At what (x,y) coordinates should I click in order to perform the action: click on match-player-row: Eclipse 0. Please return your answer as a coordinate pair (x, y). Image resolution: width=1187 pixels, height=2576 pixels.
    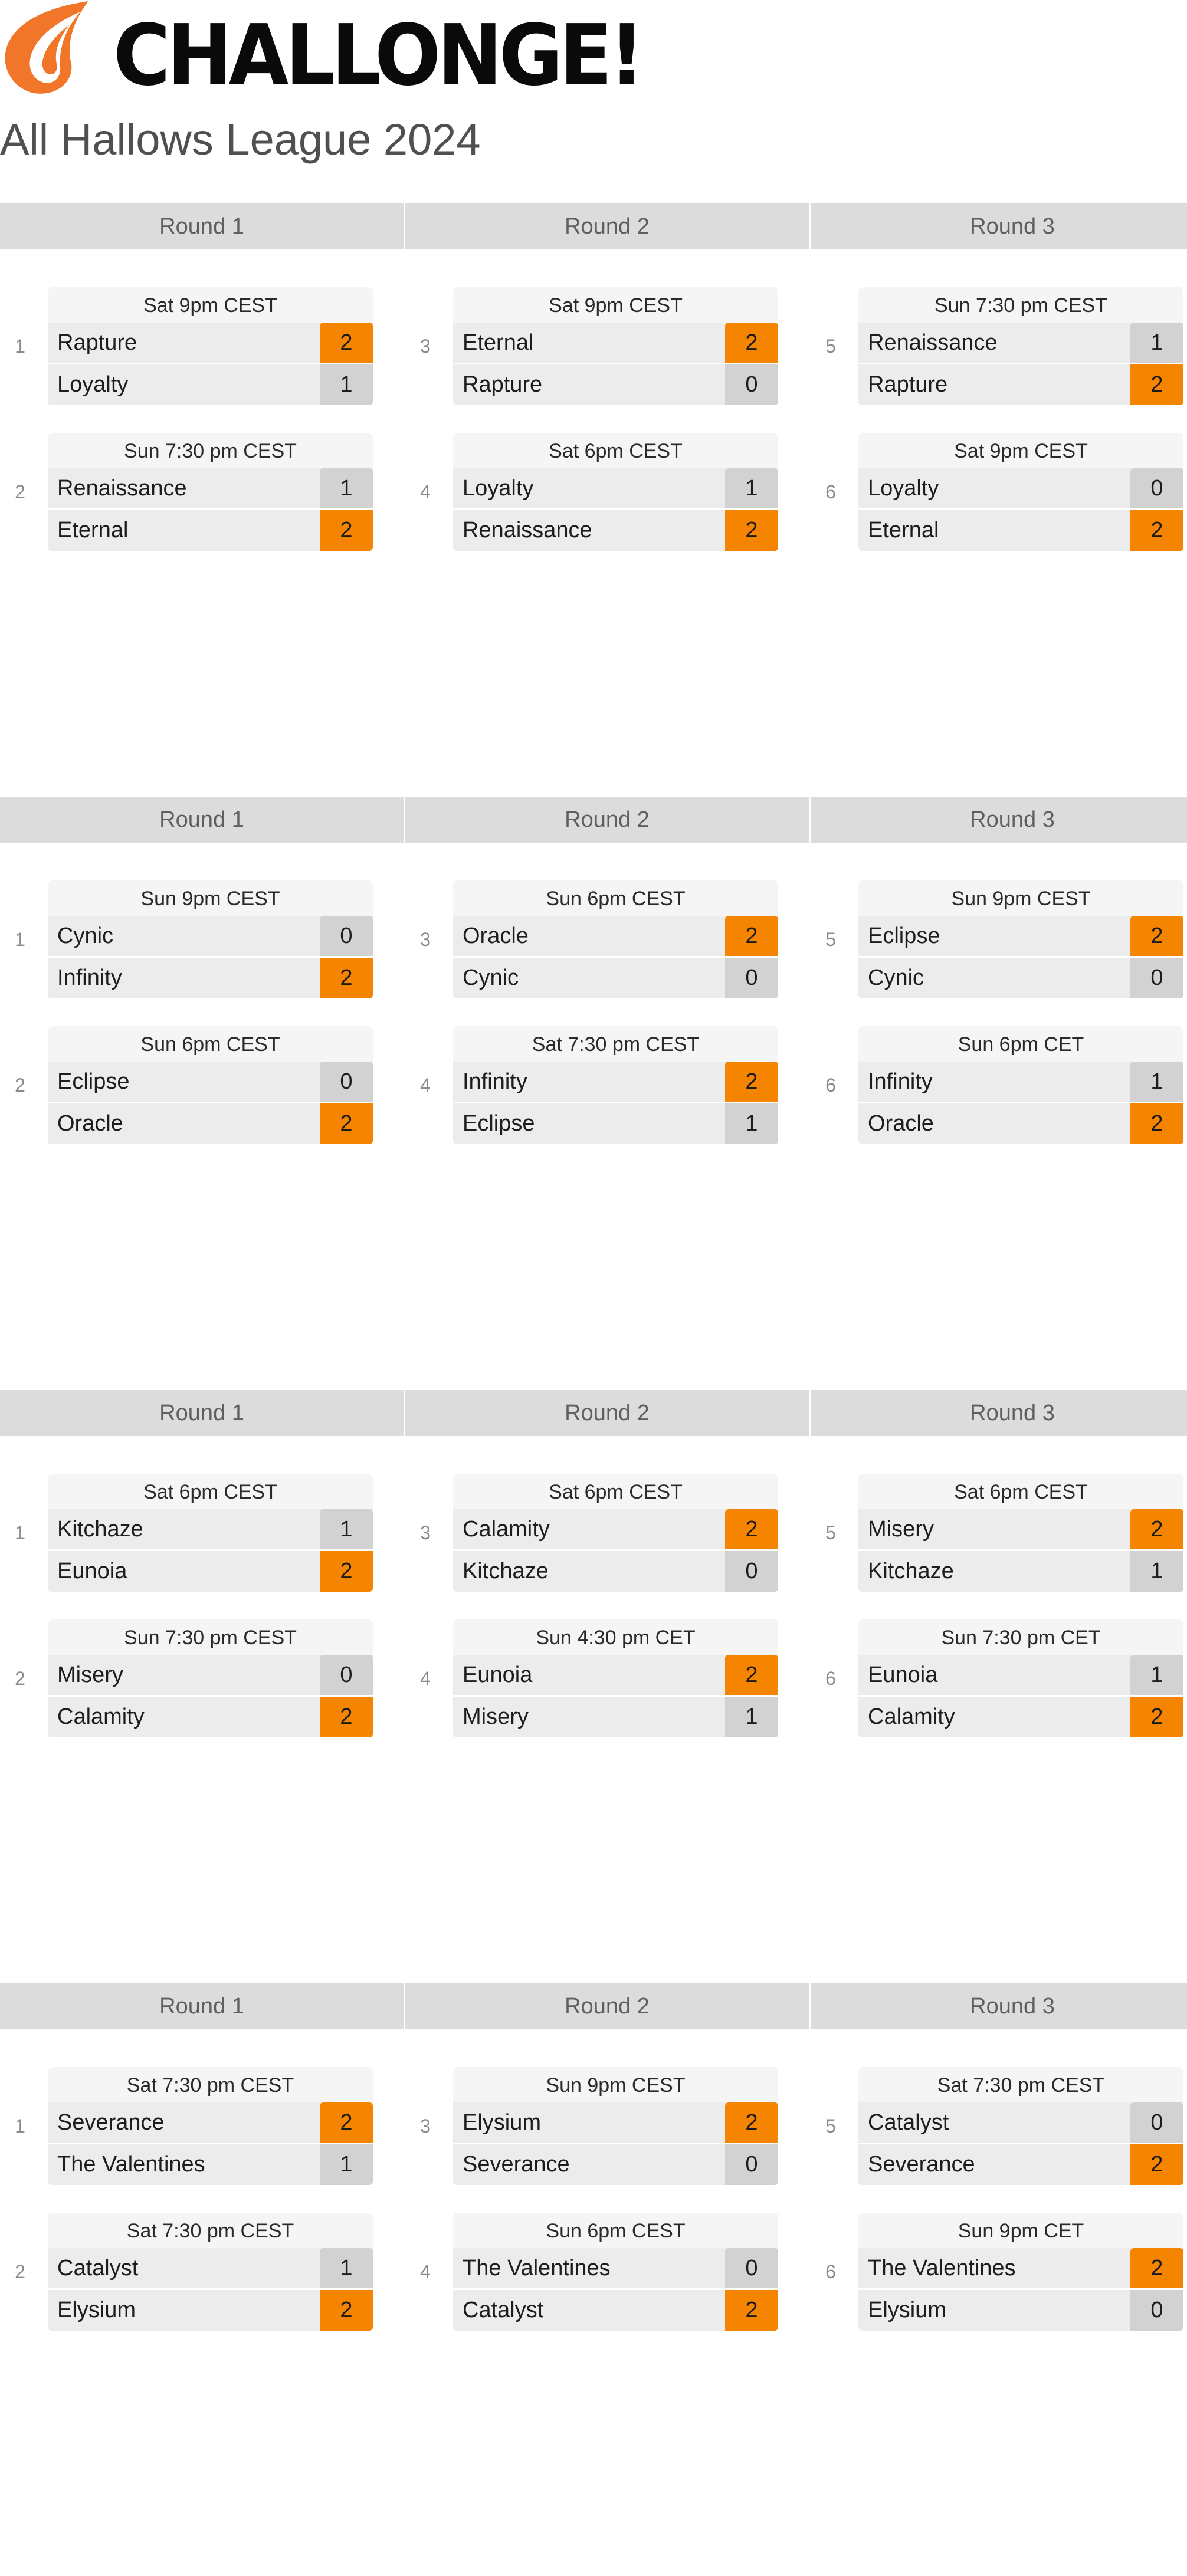
    Looking at the image, I should click on (210, 1082).